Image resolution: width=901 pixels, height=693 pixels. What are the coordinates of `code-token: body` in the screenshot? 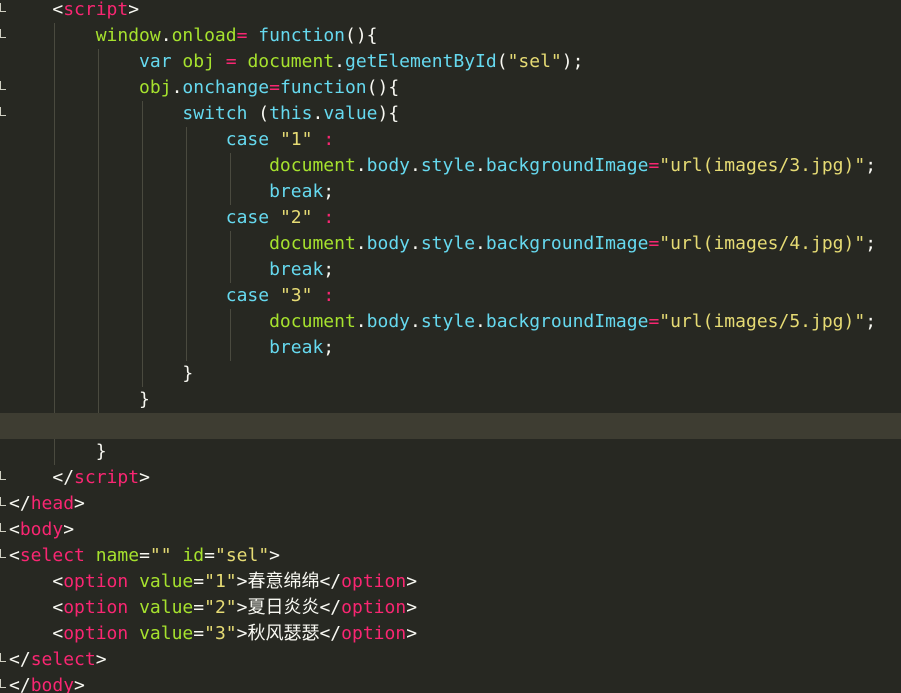 It's located at (388, 165).